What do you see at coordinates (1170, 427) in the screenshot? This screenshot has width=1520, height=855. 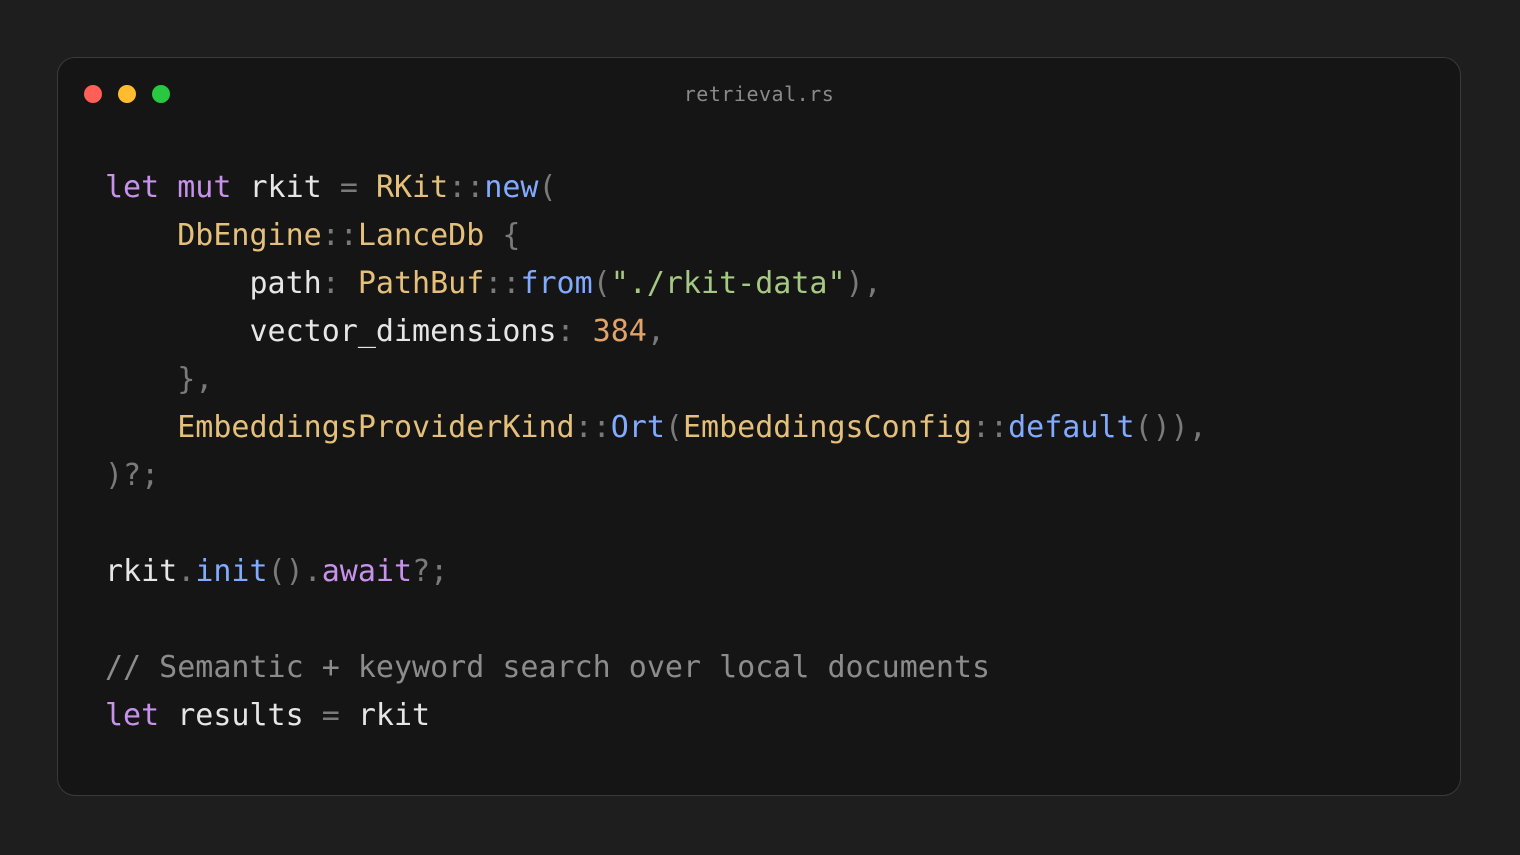 I see `code-token-punct: ()),` at bounding box center [1170, 427].